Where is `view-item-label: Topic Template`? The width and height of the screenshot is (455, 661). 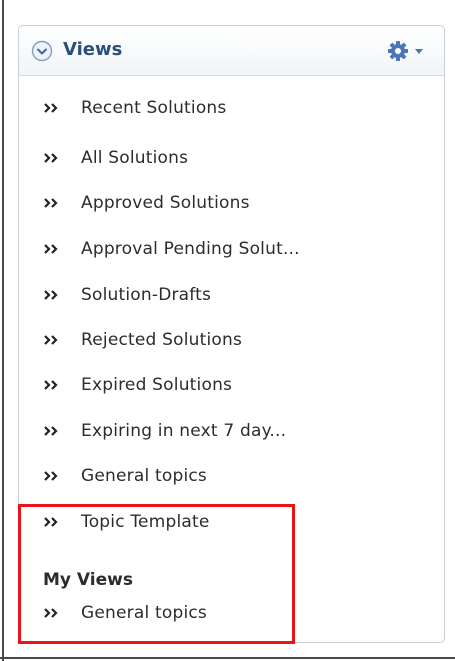
view-item-label: Topic Template is located at coordinates (145, 522).